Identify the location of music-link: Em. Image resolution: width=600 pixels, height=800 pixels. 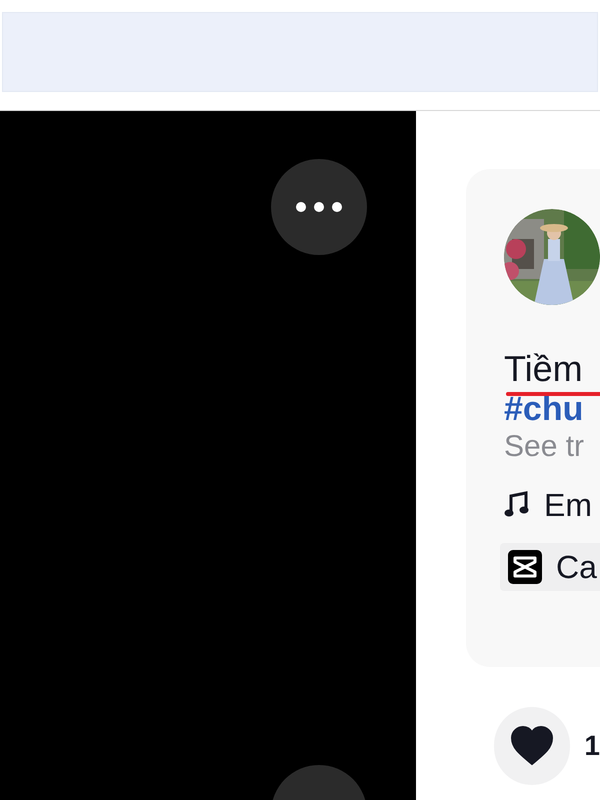
(568, 505).